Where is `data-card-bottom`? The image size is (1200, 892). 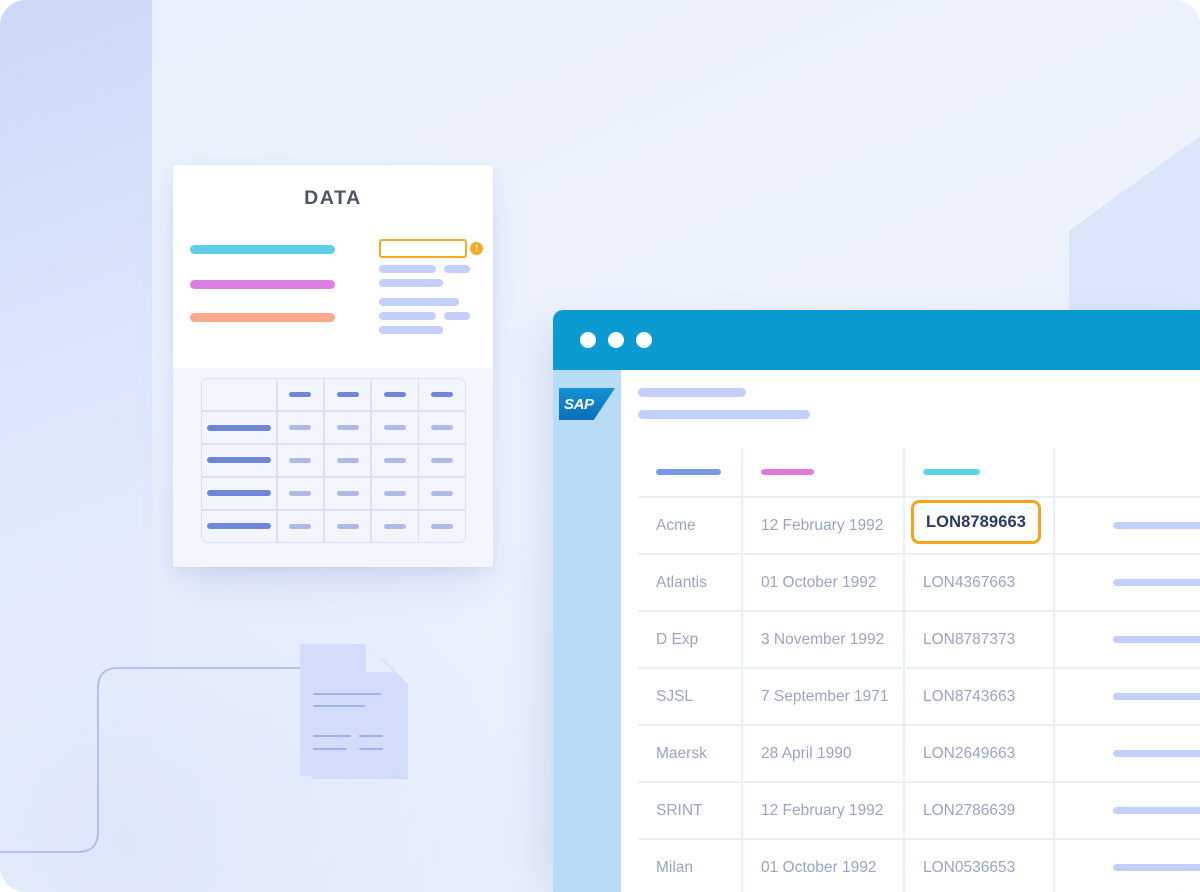
data-card-bottom is located at coordinates (333, 467).